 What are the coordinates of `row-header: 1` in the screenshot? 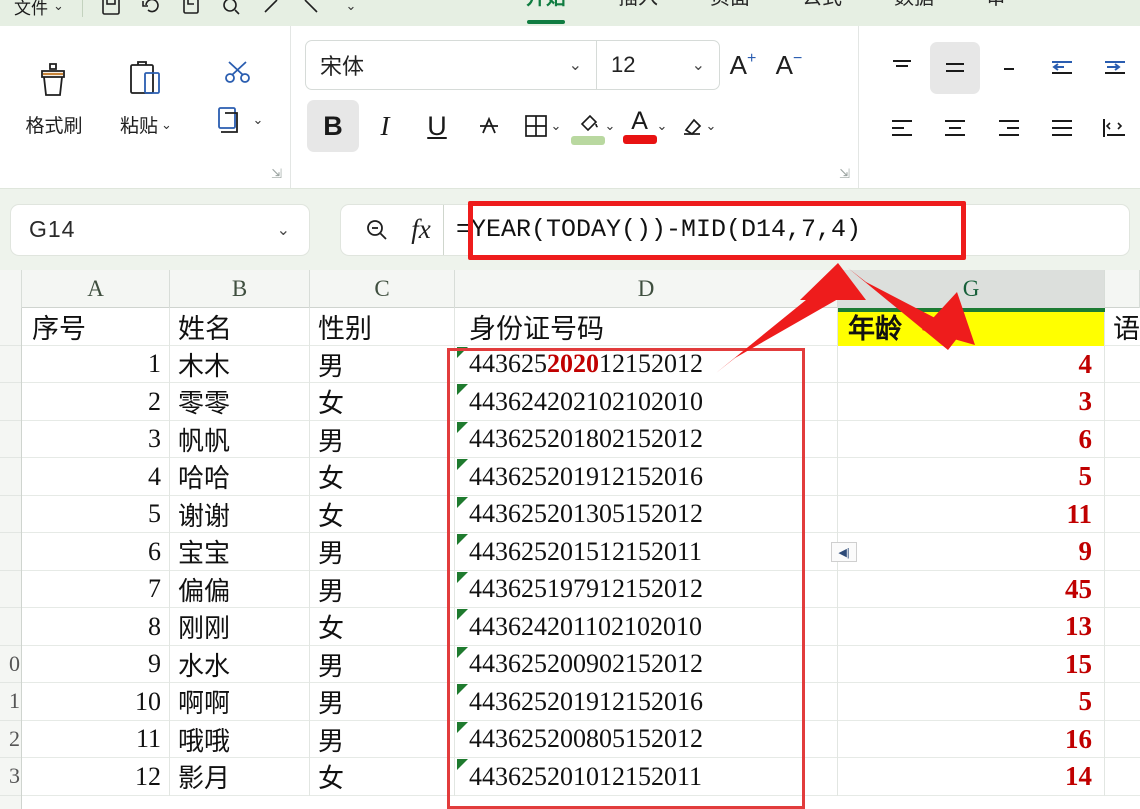 It's located at (10, 702).